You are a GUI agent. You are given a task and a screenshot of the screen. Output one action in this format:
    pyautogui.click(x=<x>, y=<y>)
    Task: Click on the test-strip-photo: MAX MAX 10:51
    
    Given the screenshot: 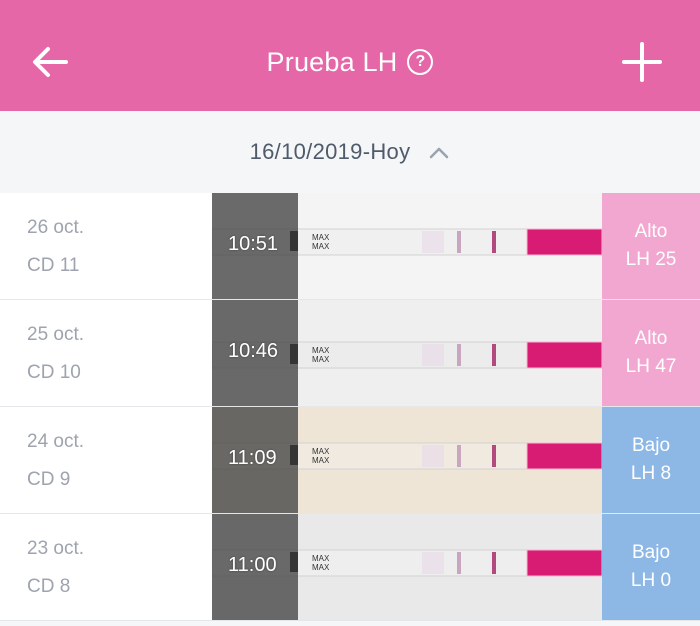 What is the action you would take?
    pyautogui.click(x=407, y=246)
    